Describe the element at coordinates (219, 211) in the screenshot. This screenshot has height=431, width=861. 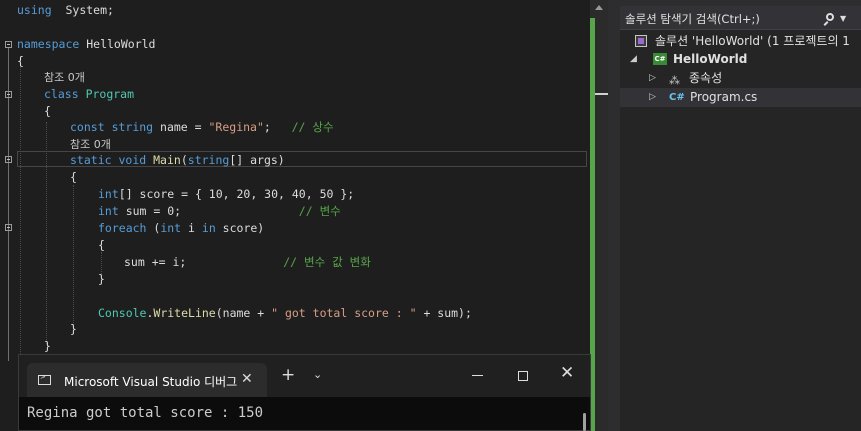
I see `code-line: int sum = 0; // 변수` at that location.